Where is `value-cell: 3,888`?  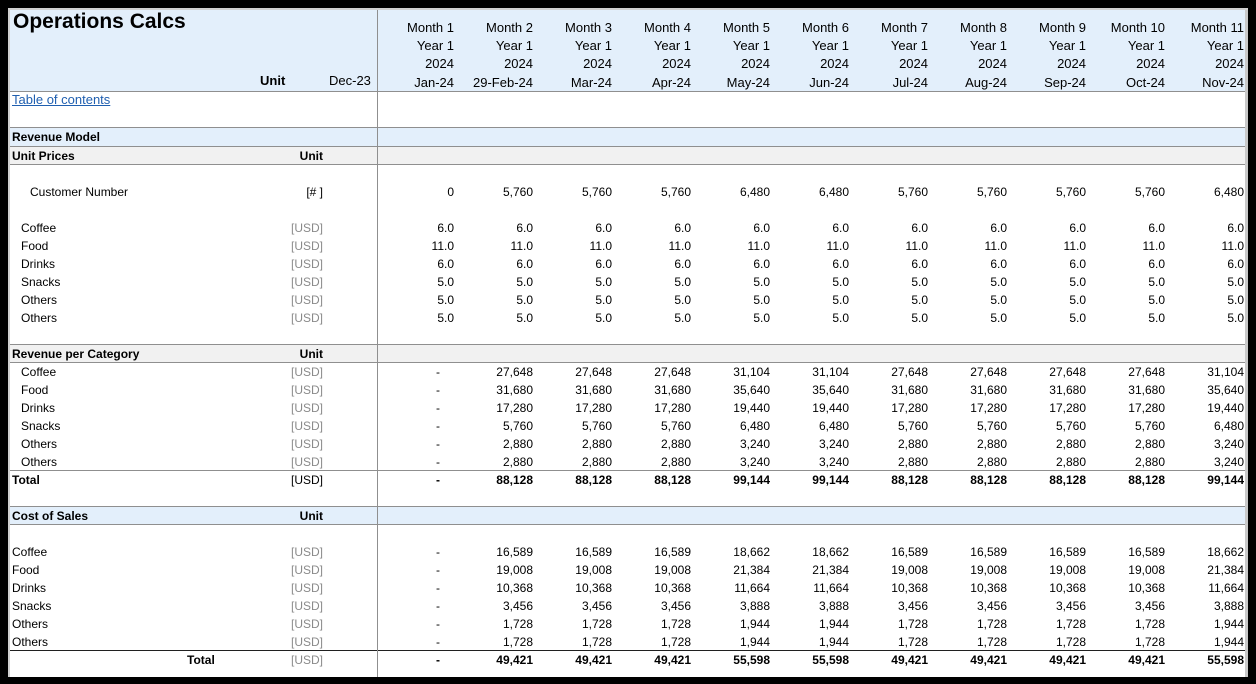
value-cell: 3,888 is located at coordinates (811, 606).